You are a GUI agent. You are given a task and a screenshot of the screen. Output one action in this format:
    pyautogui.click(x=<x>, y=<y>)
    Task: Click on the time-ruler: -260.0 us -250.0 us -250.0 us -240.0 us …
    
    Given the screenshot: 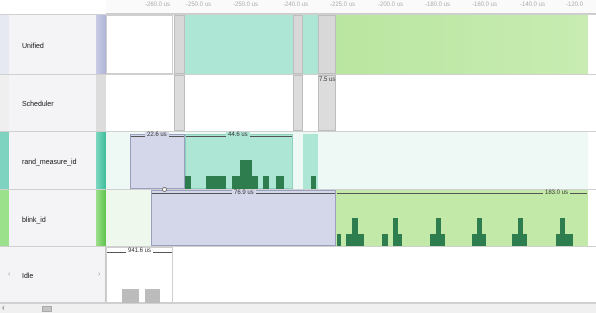 What is the action you would take?
    pyautogui.click(x=298, y=7)
    